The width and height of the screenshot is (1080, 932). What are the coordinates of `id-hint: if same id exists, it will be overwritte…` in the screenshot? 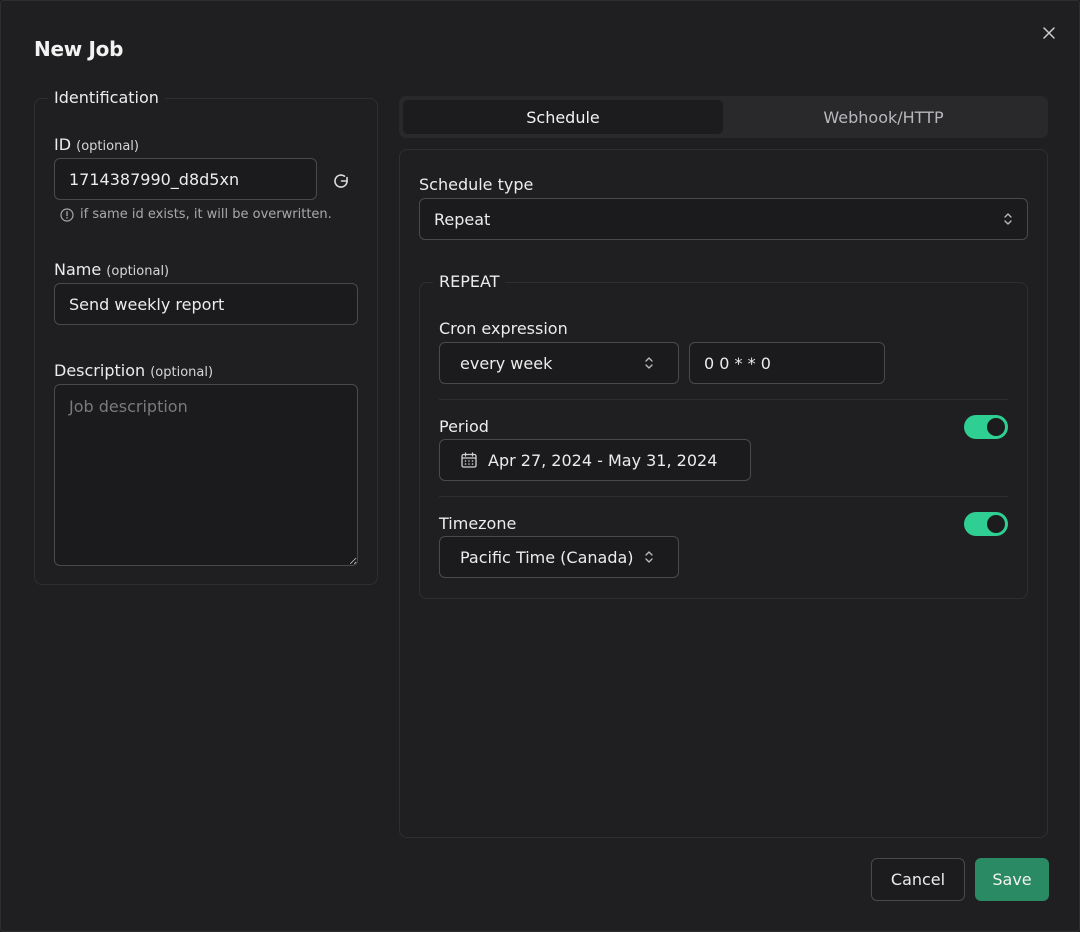 It's located at (196, 214).